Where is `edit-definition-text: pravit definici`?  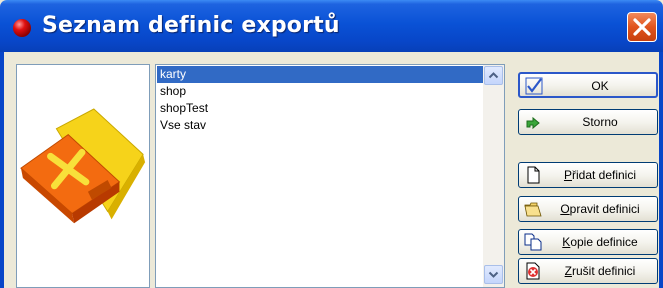 edit-definition-text: pravit definici is located at coordinates (604, 209).